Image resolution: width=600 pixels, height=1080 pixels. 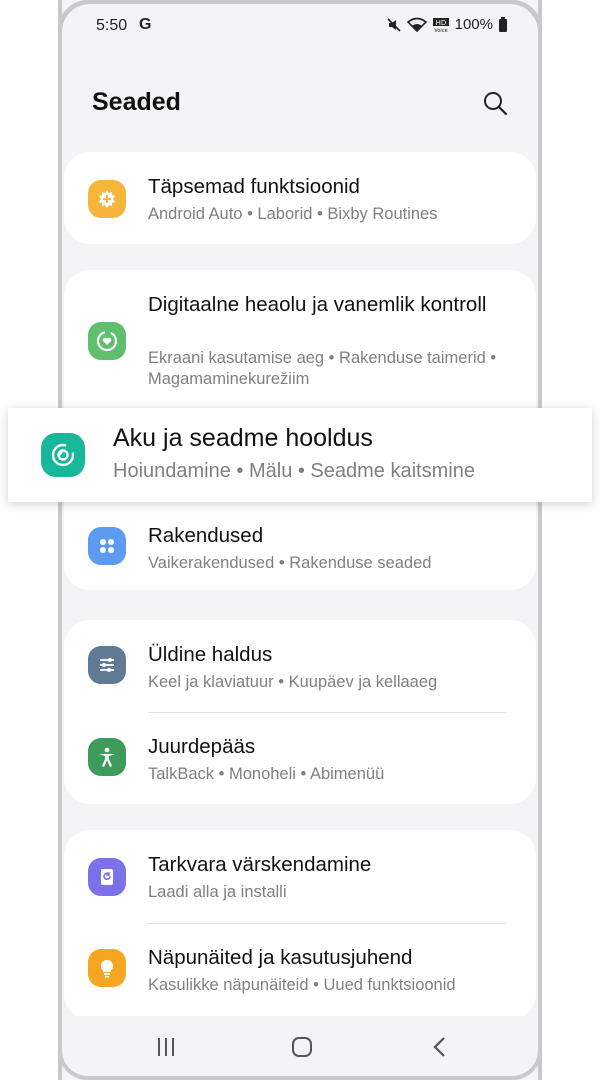 I want to click on item-title: Rakendused, so click(x=206, y=535).